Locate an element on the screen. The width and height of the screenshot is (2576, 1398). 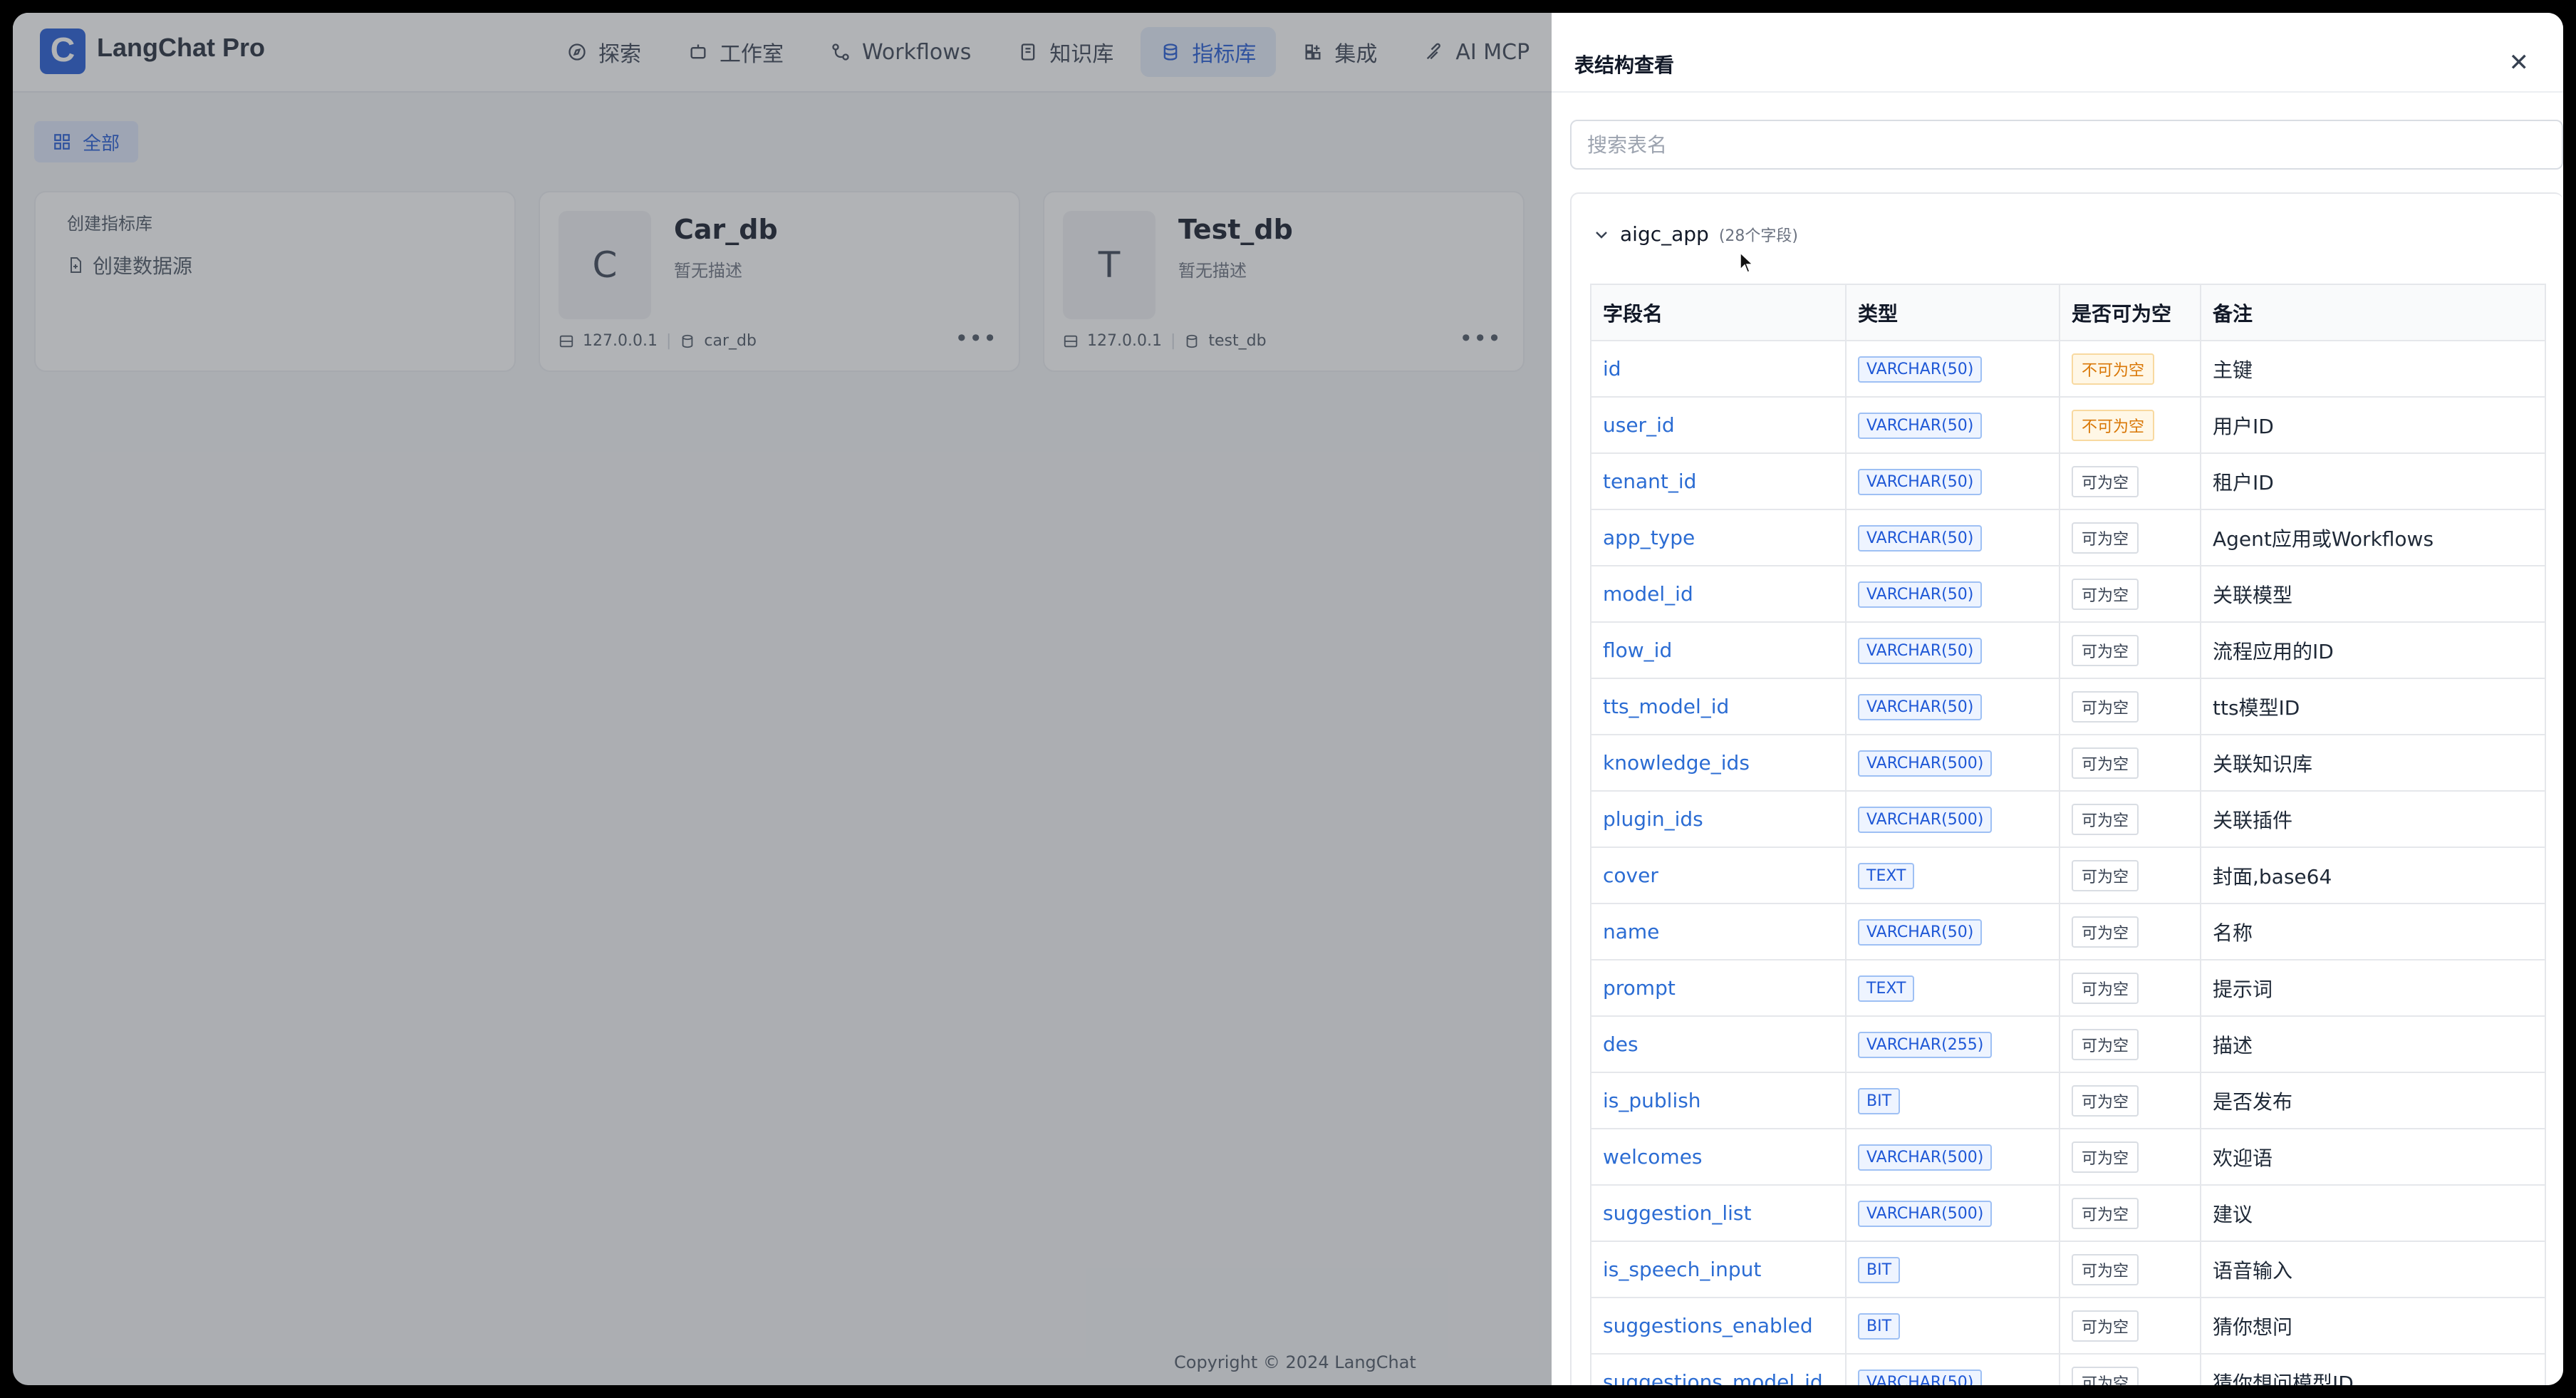
field-name: tts_model_id is located at coordinates (1718, 706).